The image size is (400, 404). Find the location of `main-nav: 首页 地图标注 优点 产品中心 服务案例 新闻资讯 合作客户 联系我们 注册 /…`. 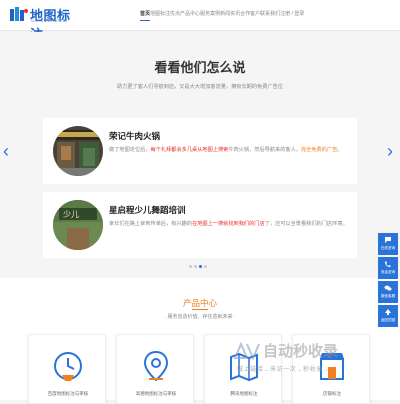

main-nav: 首页 地图标注 优点 产品中心 服务案例 新闻资讯 合作客户 联系我们 注册 /… is located at coordinates (222, 15).